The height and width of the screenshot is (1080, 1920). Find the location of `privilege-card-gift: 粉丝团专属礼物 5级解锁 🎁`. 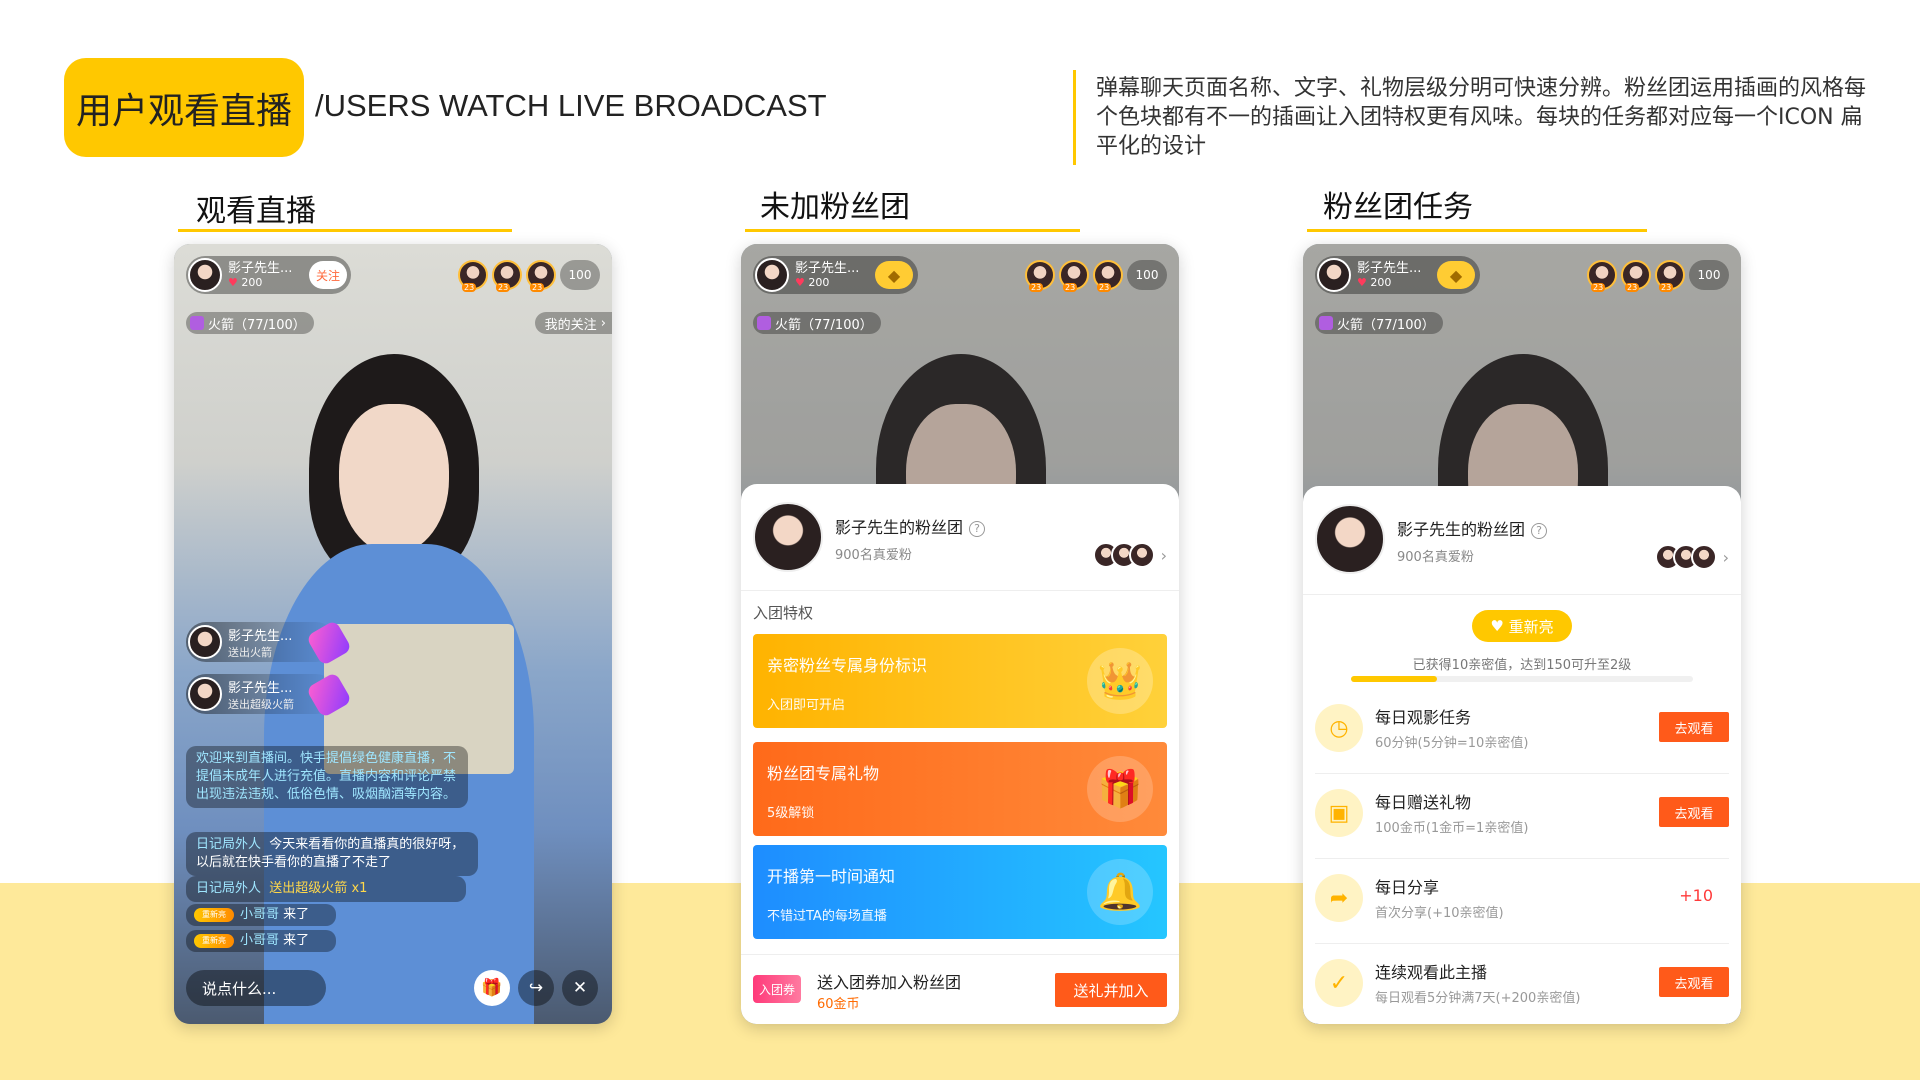

privilege-card-gift: 粉丝团专属礼物 5级解锁 🎁 is located at coordinates (960, 789).